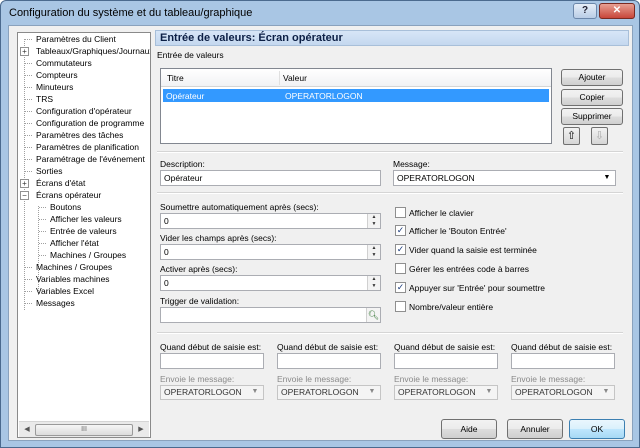  What do you see at coordinates (554, 392) in the screenshot?
I see `send-message-value-4: OPERATORLOGON` at bounding box center [554, 392].